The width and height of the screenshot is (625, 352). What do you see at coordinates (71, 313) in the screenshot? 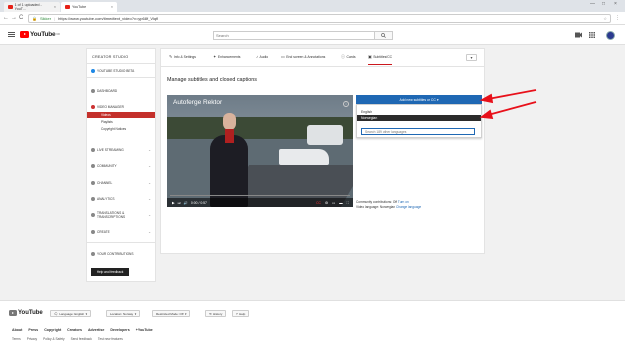
I see `language-button: 🗨 Language: English ▾` at bounding box center [71, 313].